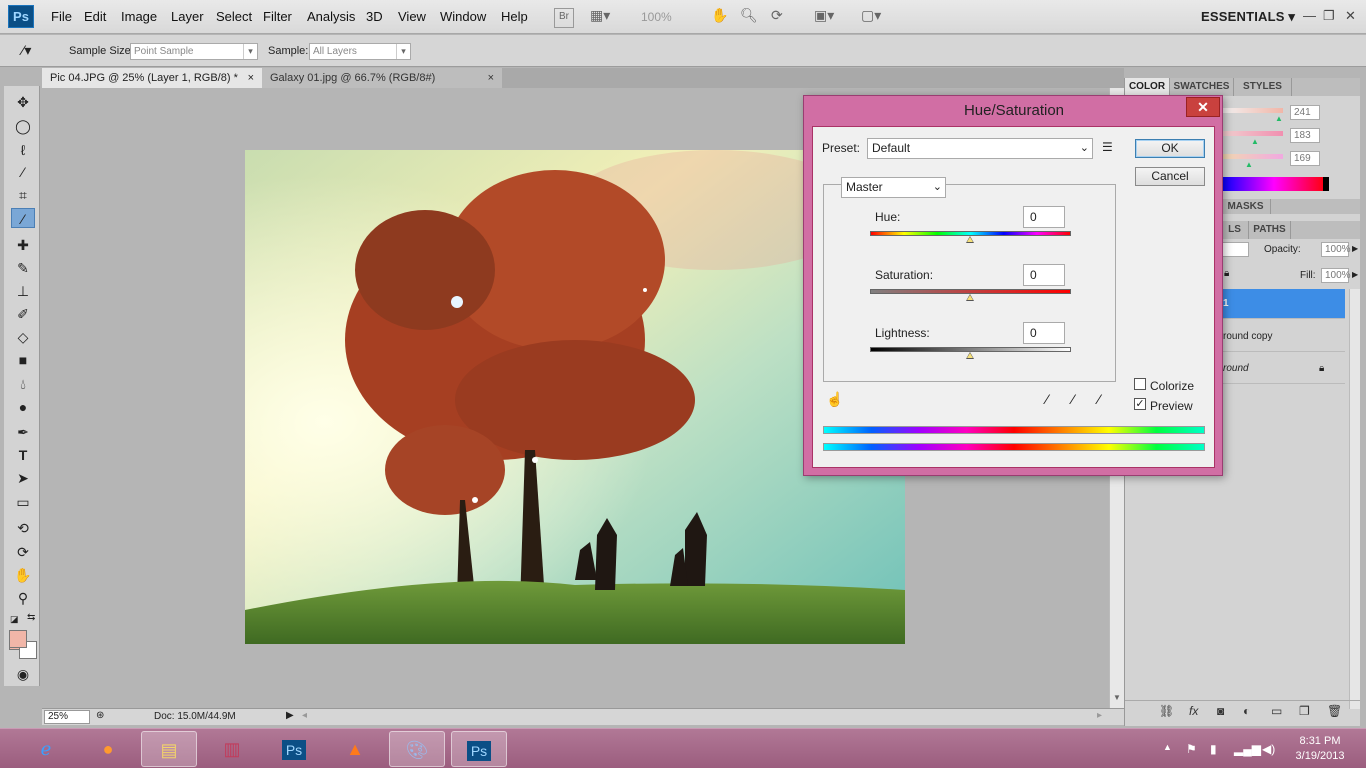 The image size is (1366, 768). Describe the element at coordinates (31, 617) in the screenshot. I see `swap-colors-icon: ⇆` at that location.